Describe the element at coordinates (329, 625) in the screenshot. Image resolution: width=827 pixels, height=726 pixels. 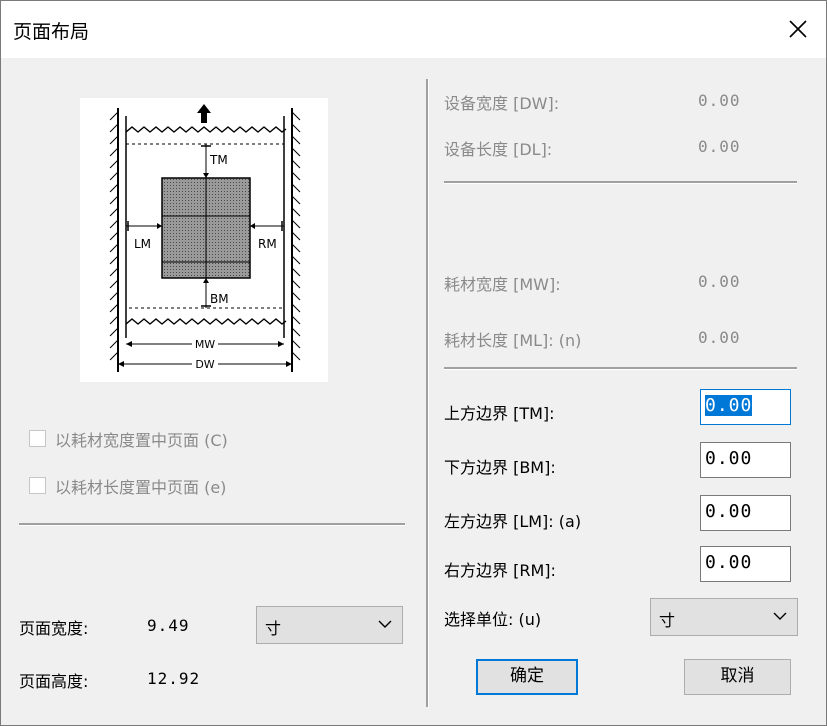
I see `page-unit-select: 寸` at that location.